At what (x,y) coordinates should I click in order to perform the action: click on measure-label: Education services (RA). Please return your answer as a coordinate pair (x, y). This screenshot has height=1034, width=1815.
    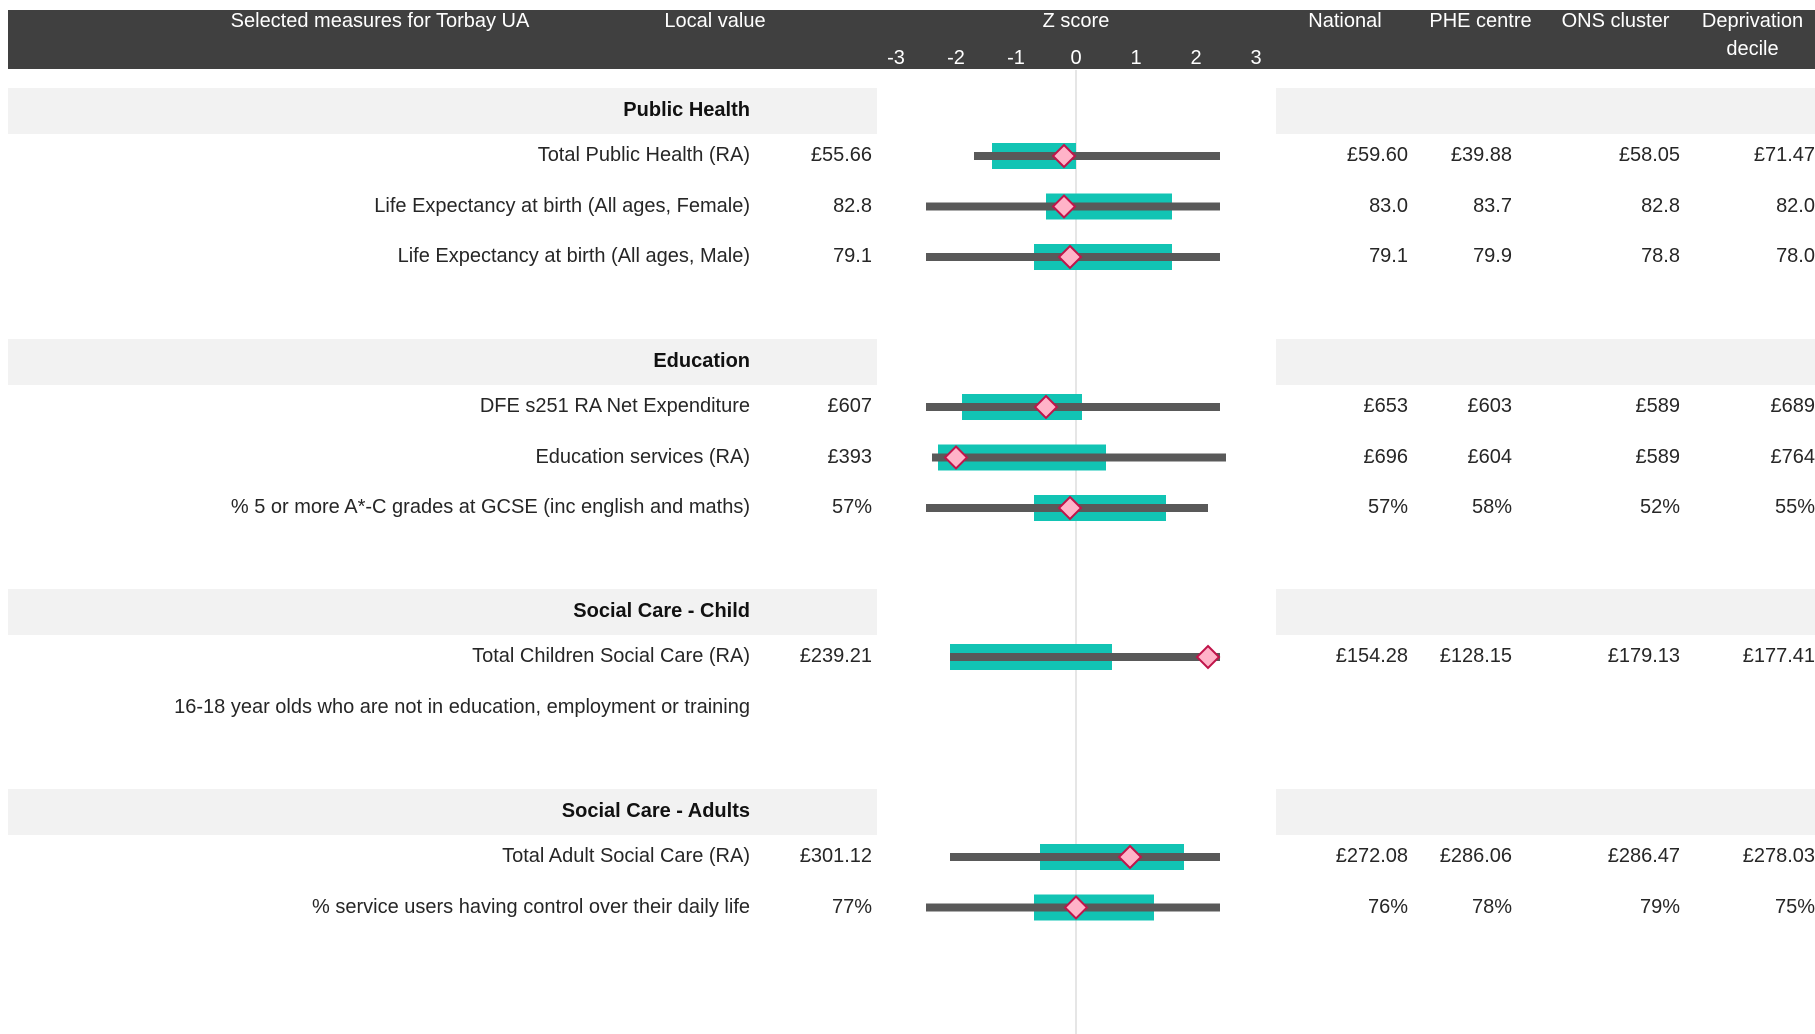
    Looking at the image, I should click on (642, 456).